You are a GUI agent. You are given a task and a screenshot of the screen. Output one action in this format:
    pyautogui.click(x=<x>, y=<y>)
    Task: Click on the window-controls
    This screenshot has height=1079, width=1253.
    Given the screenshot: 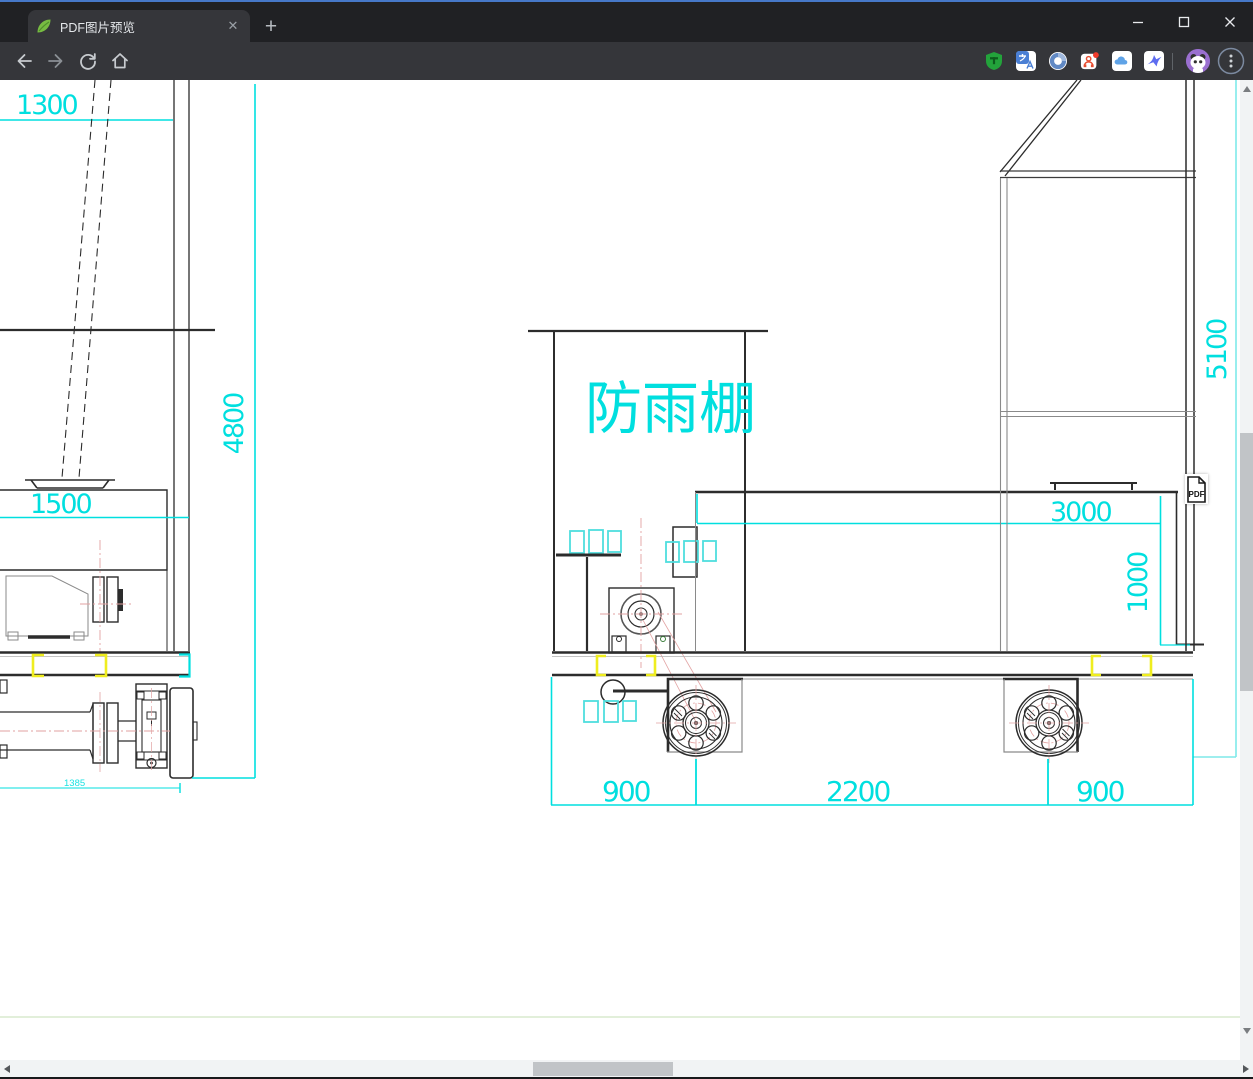 What is the action you would take?
    pyautogui.click(x=1184, y=22)
    